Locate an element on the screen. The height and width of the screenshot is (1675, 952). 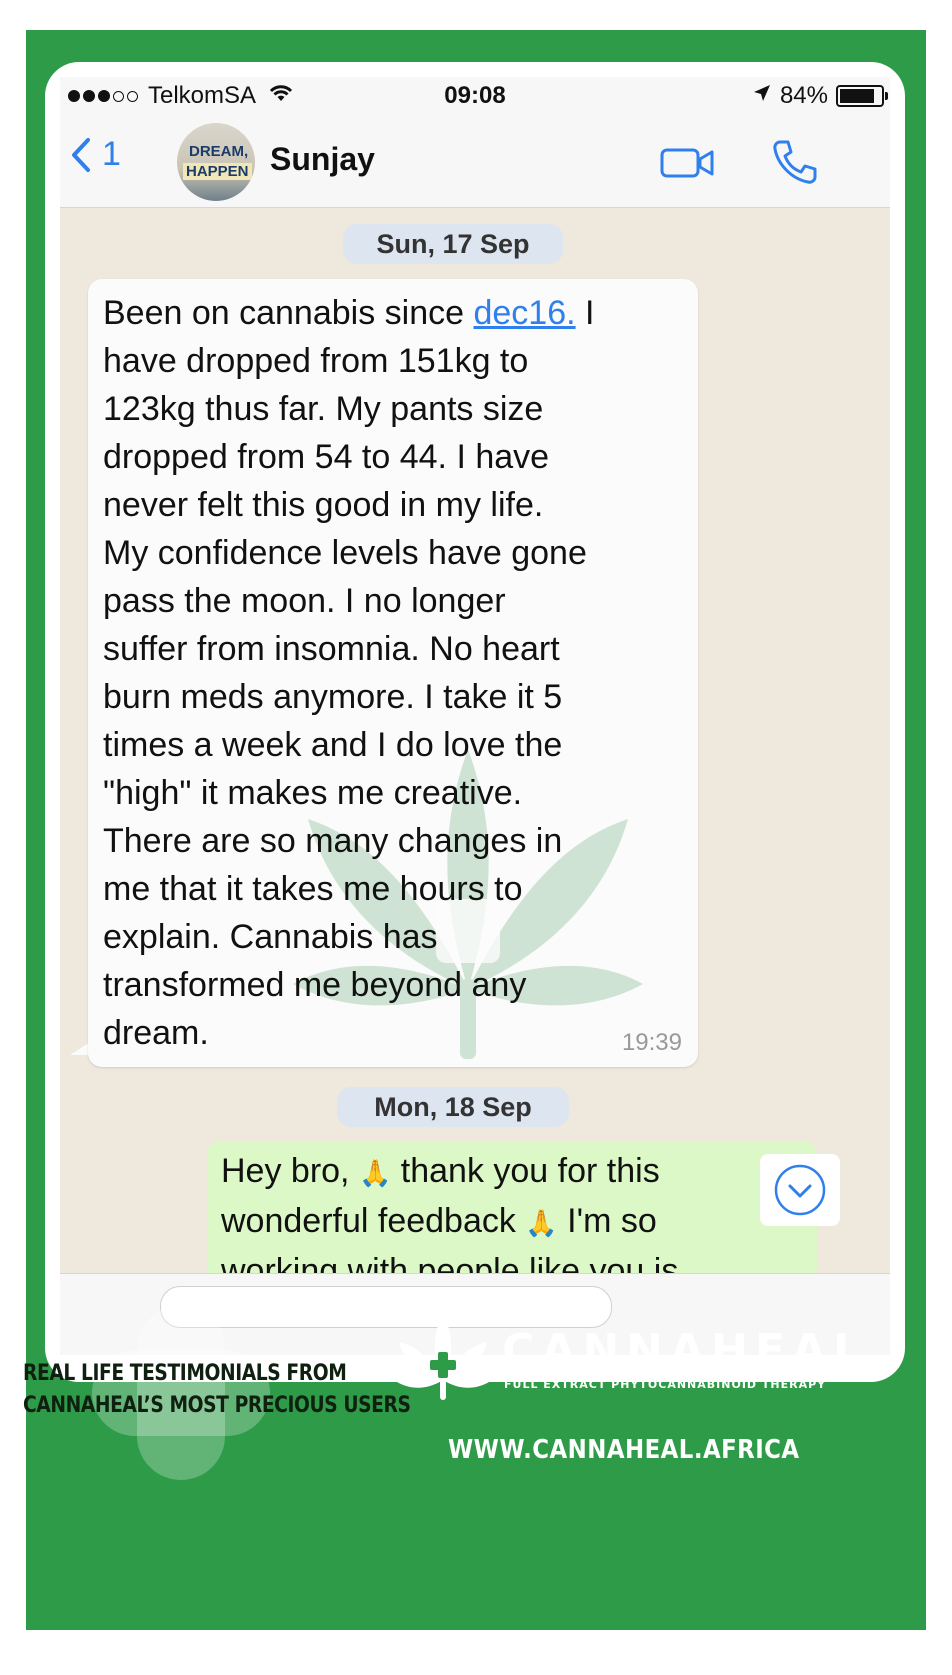
date-separator-1: Sun, 17 Sep is located at coordinates (453, 244).